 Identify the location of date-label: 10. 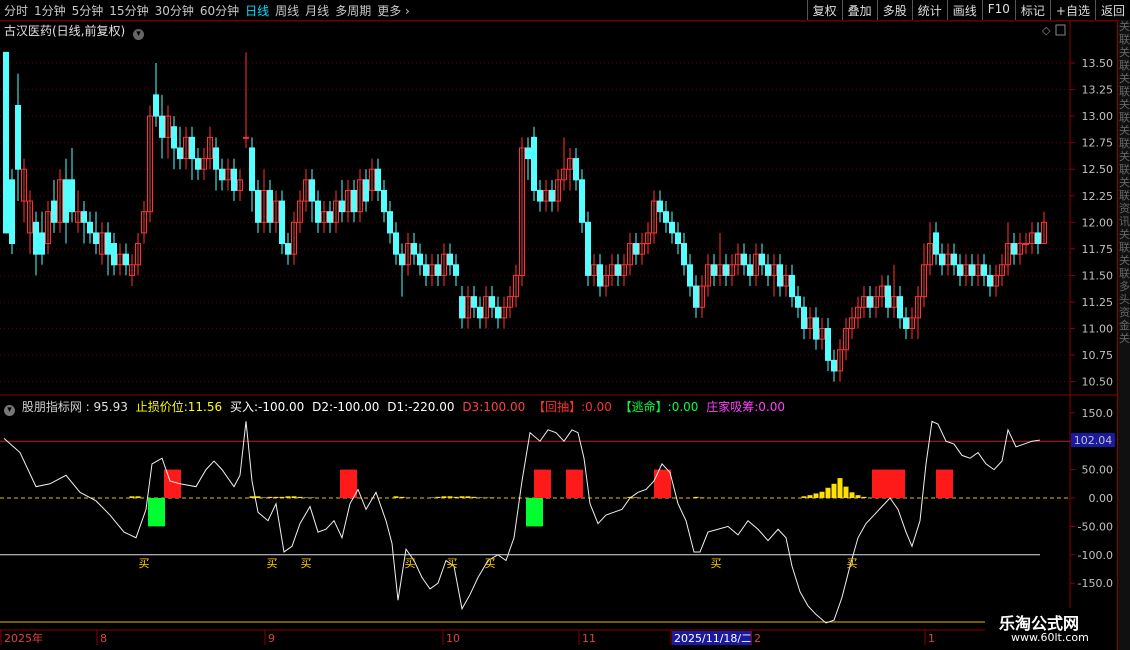
(453, 638).